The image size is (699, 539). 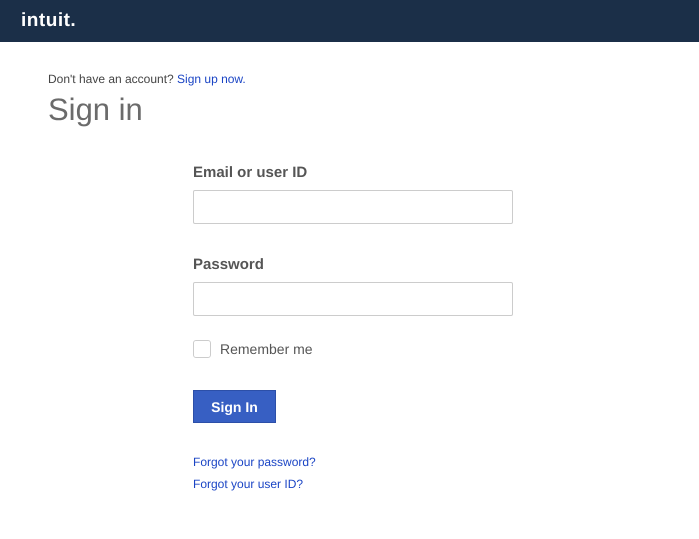 What do you see at coordinates (147, 79) in the screenshot?
I see `signup-prompt: Don't have an account? Sign up now.` at bounding box center [147, 79].